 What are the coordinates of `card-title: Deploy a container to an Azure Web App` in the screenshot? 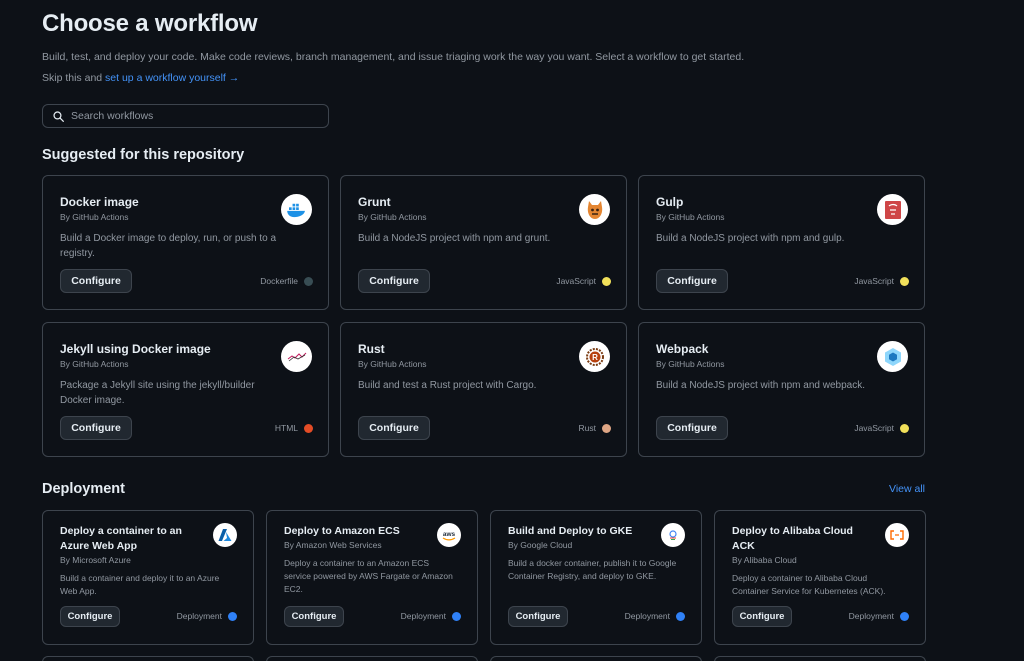 It's located at (121, 538).